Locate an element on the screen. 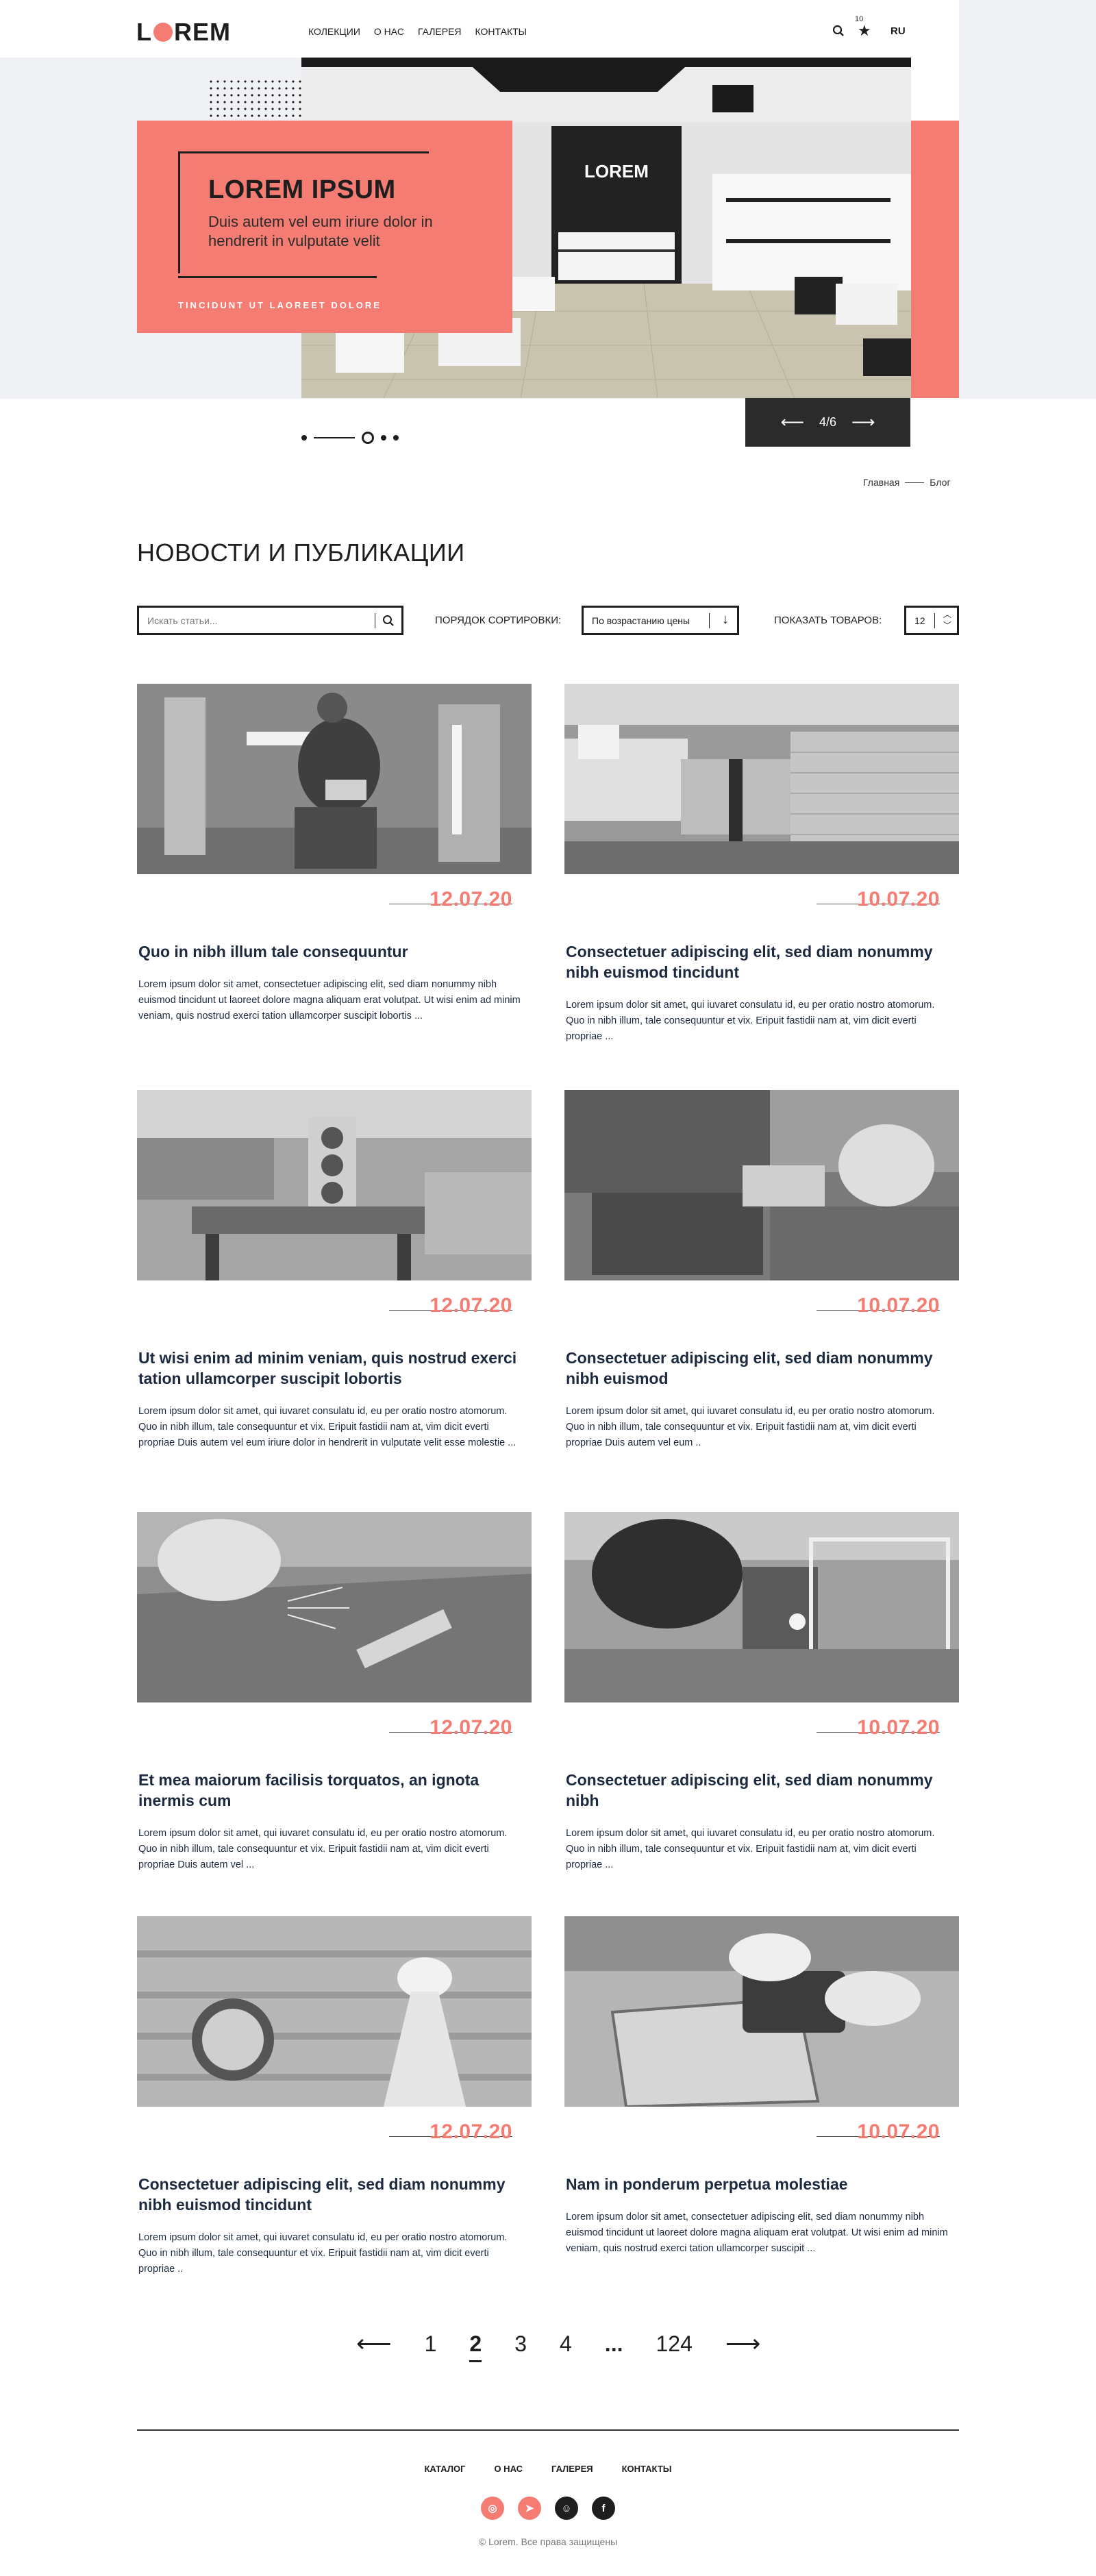 Image resolution: width=1096 pixels, height=2576 pixels. hero-title: LOREM IPSUM is located at coordinates (302, 189).